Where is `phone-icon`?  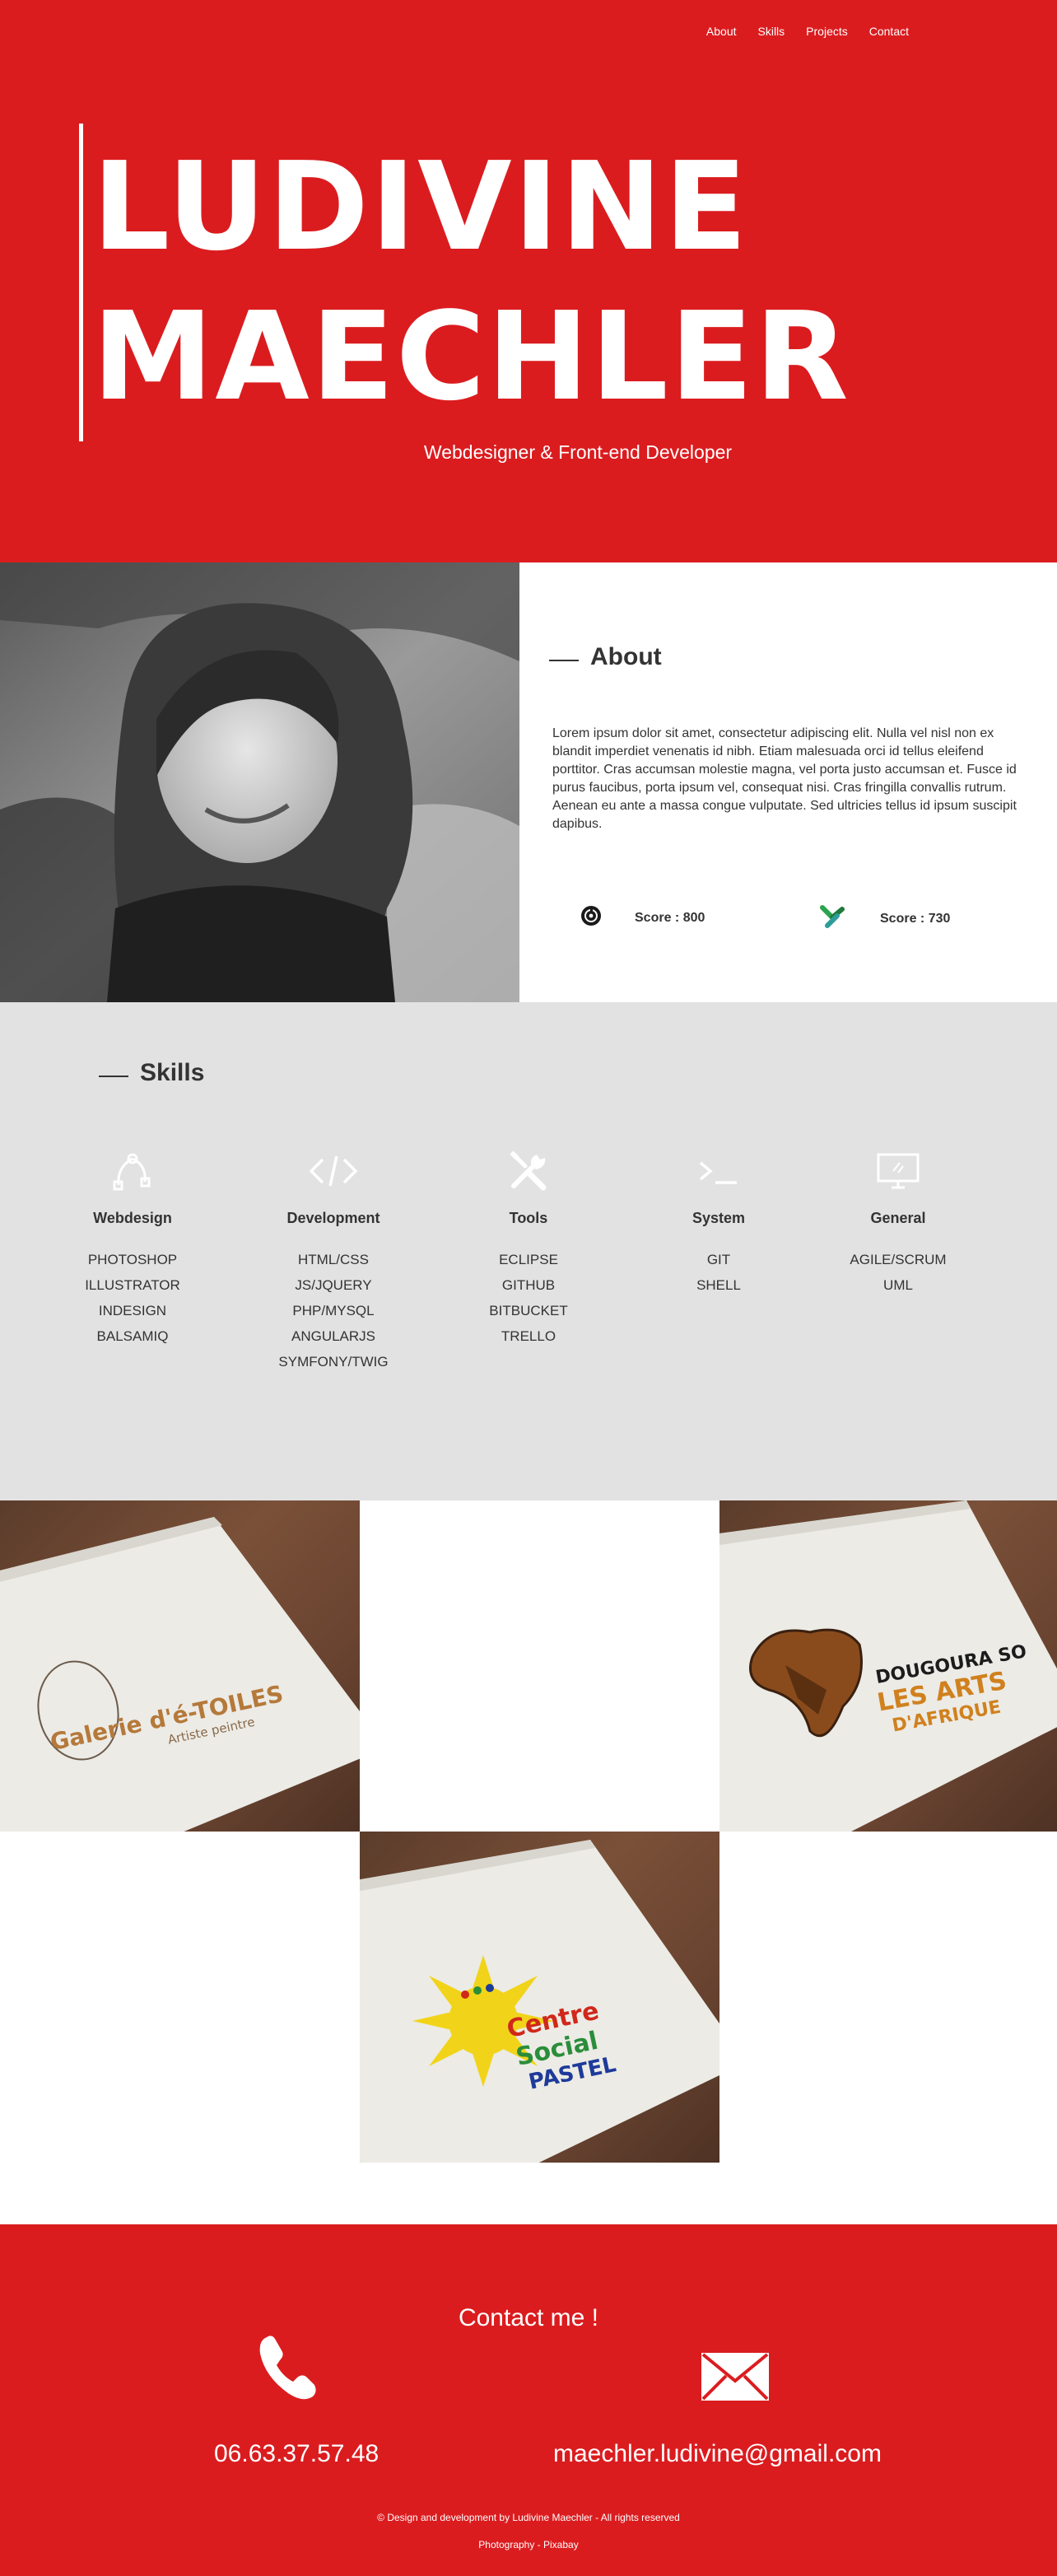
phone-icon is located at coordinates (288, 2369).